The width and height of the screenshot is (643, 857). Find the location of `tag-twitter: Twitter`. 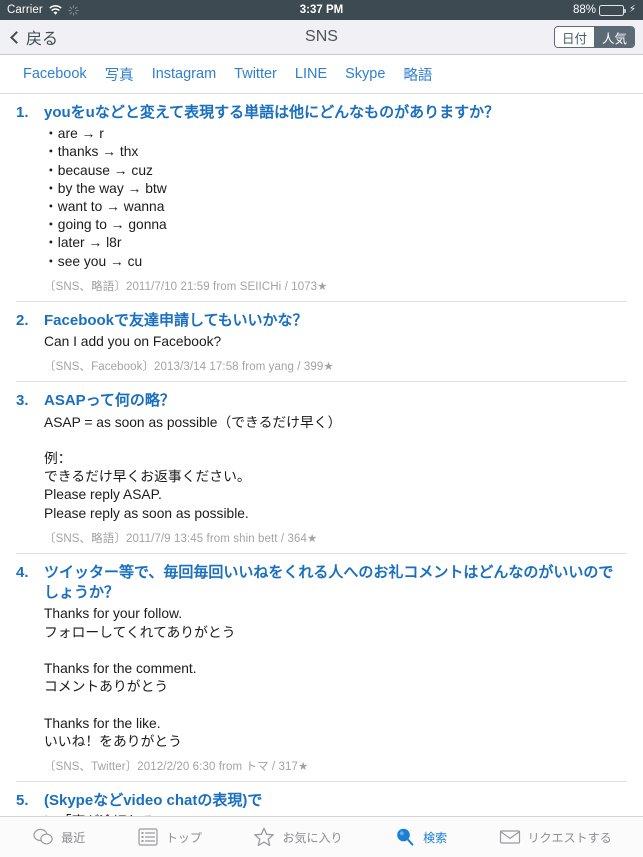

tag-twitter: Twitter is located at coordinates (255, 74).